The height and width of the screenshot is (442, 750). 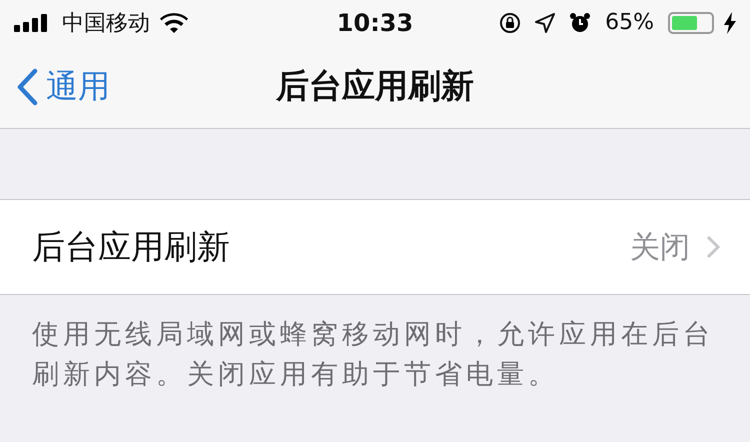 I want to click on battery-icon, so click(x=691, y=23).